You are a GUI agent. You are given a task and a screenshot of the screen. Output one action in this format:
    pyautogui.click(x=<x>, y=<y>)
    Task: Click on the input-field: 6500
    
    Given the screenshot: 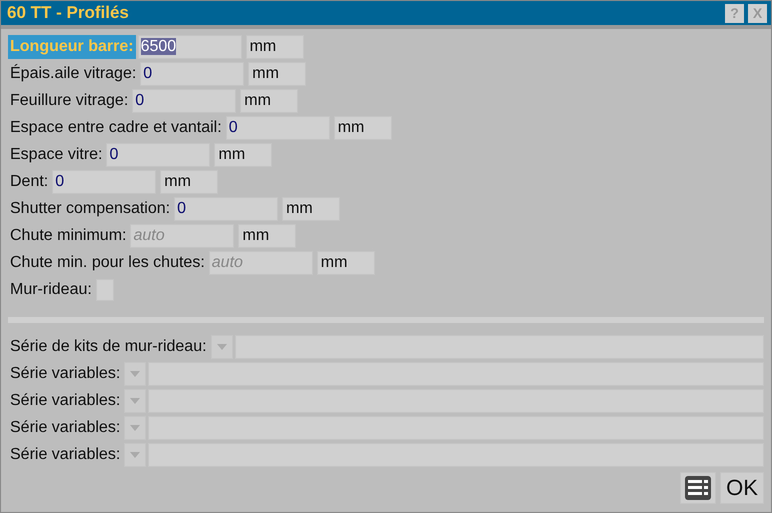 What is the action you would take?
    pyautogui.click(x=190, y=46)
    